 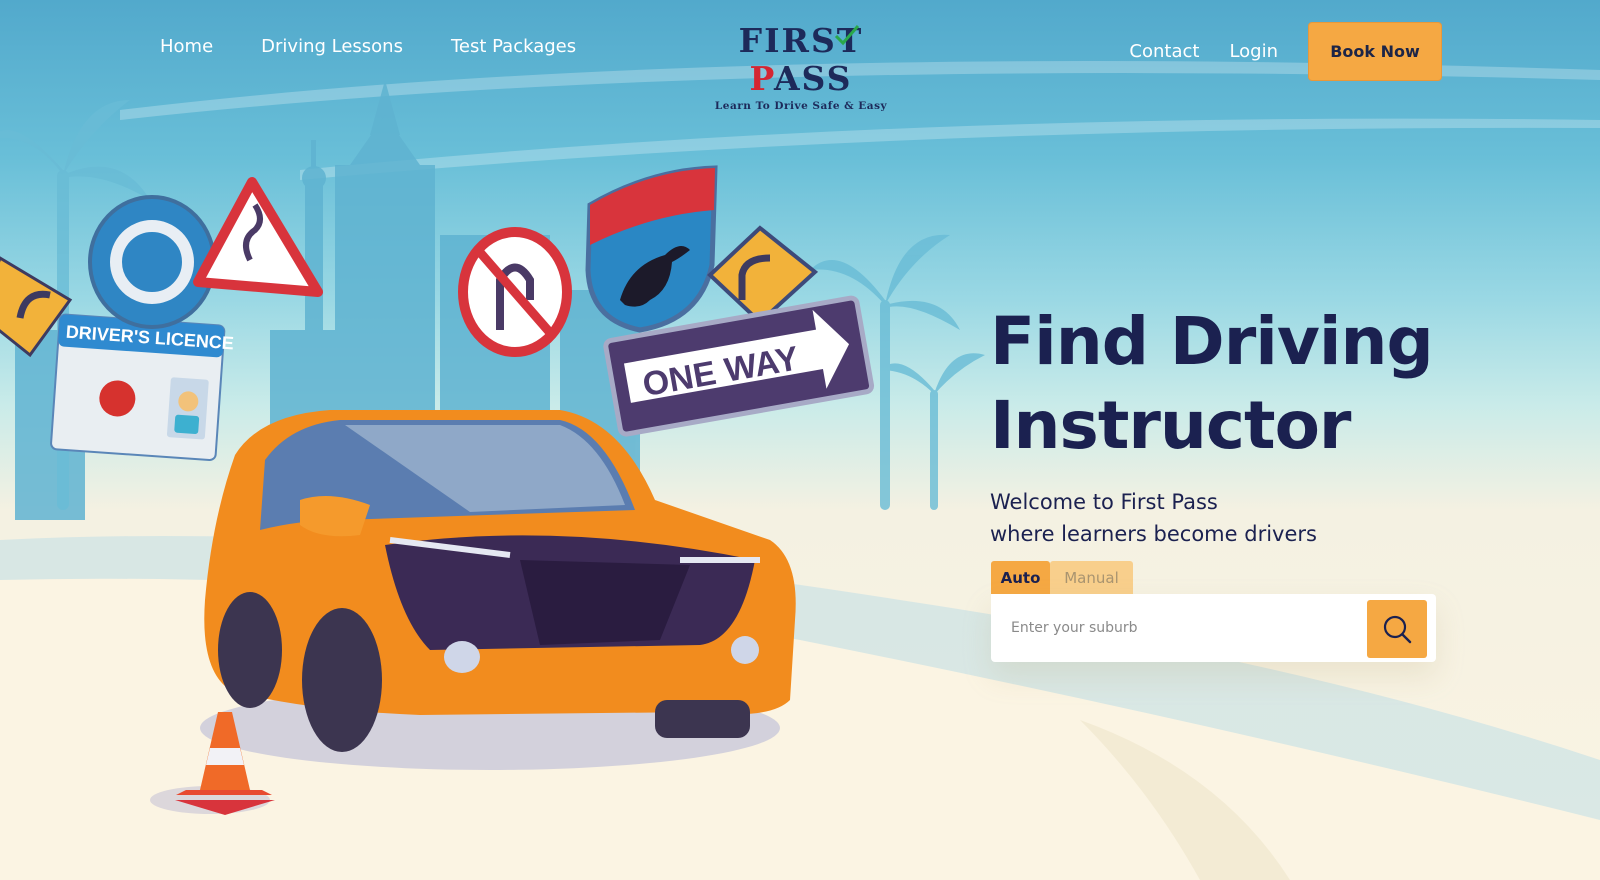 What do you see at coordinates (186, 46) in the screenshot?
I see `nav-home-link: Home` at bounding box center [186, 46].